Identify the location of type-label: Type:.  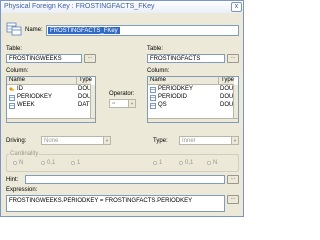
(160, 141).